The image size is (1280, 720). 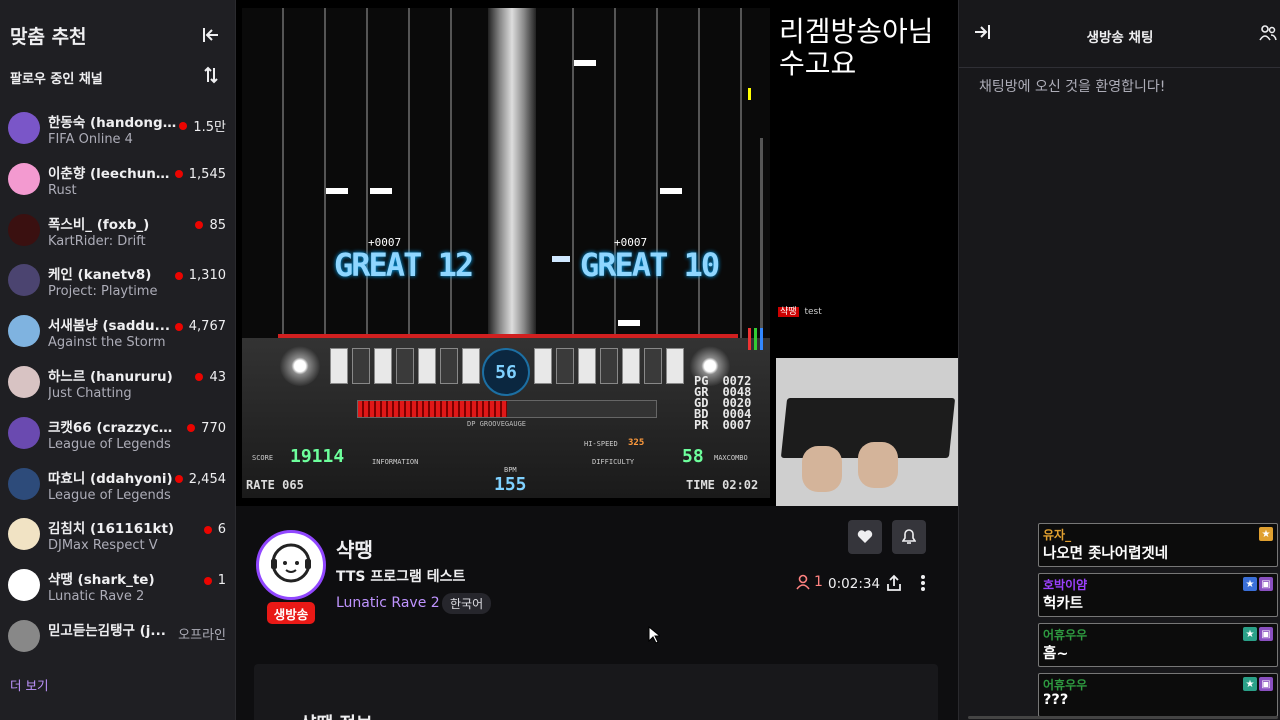 I want to click on chat-message-text: 나오면 좃나어렵겟네, so click(x=1106, y=554).